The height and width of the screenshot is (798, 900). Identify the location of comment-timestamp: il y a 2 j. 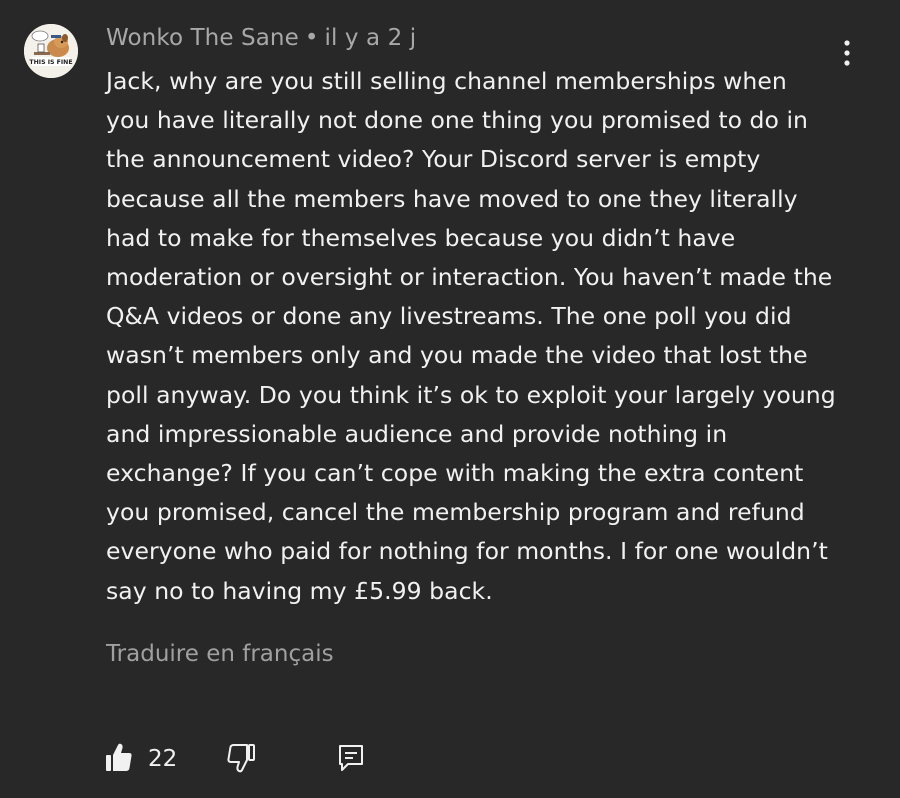
(371, 38).